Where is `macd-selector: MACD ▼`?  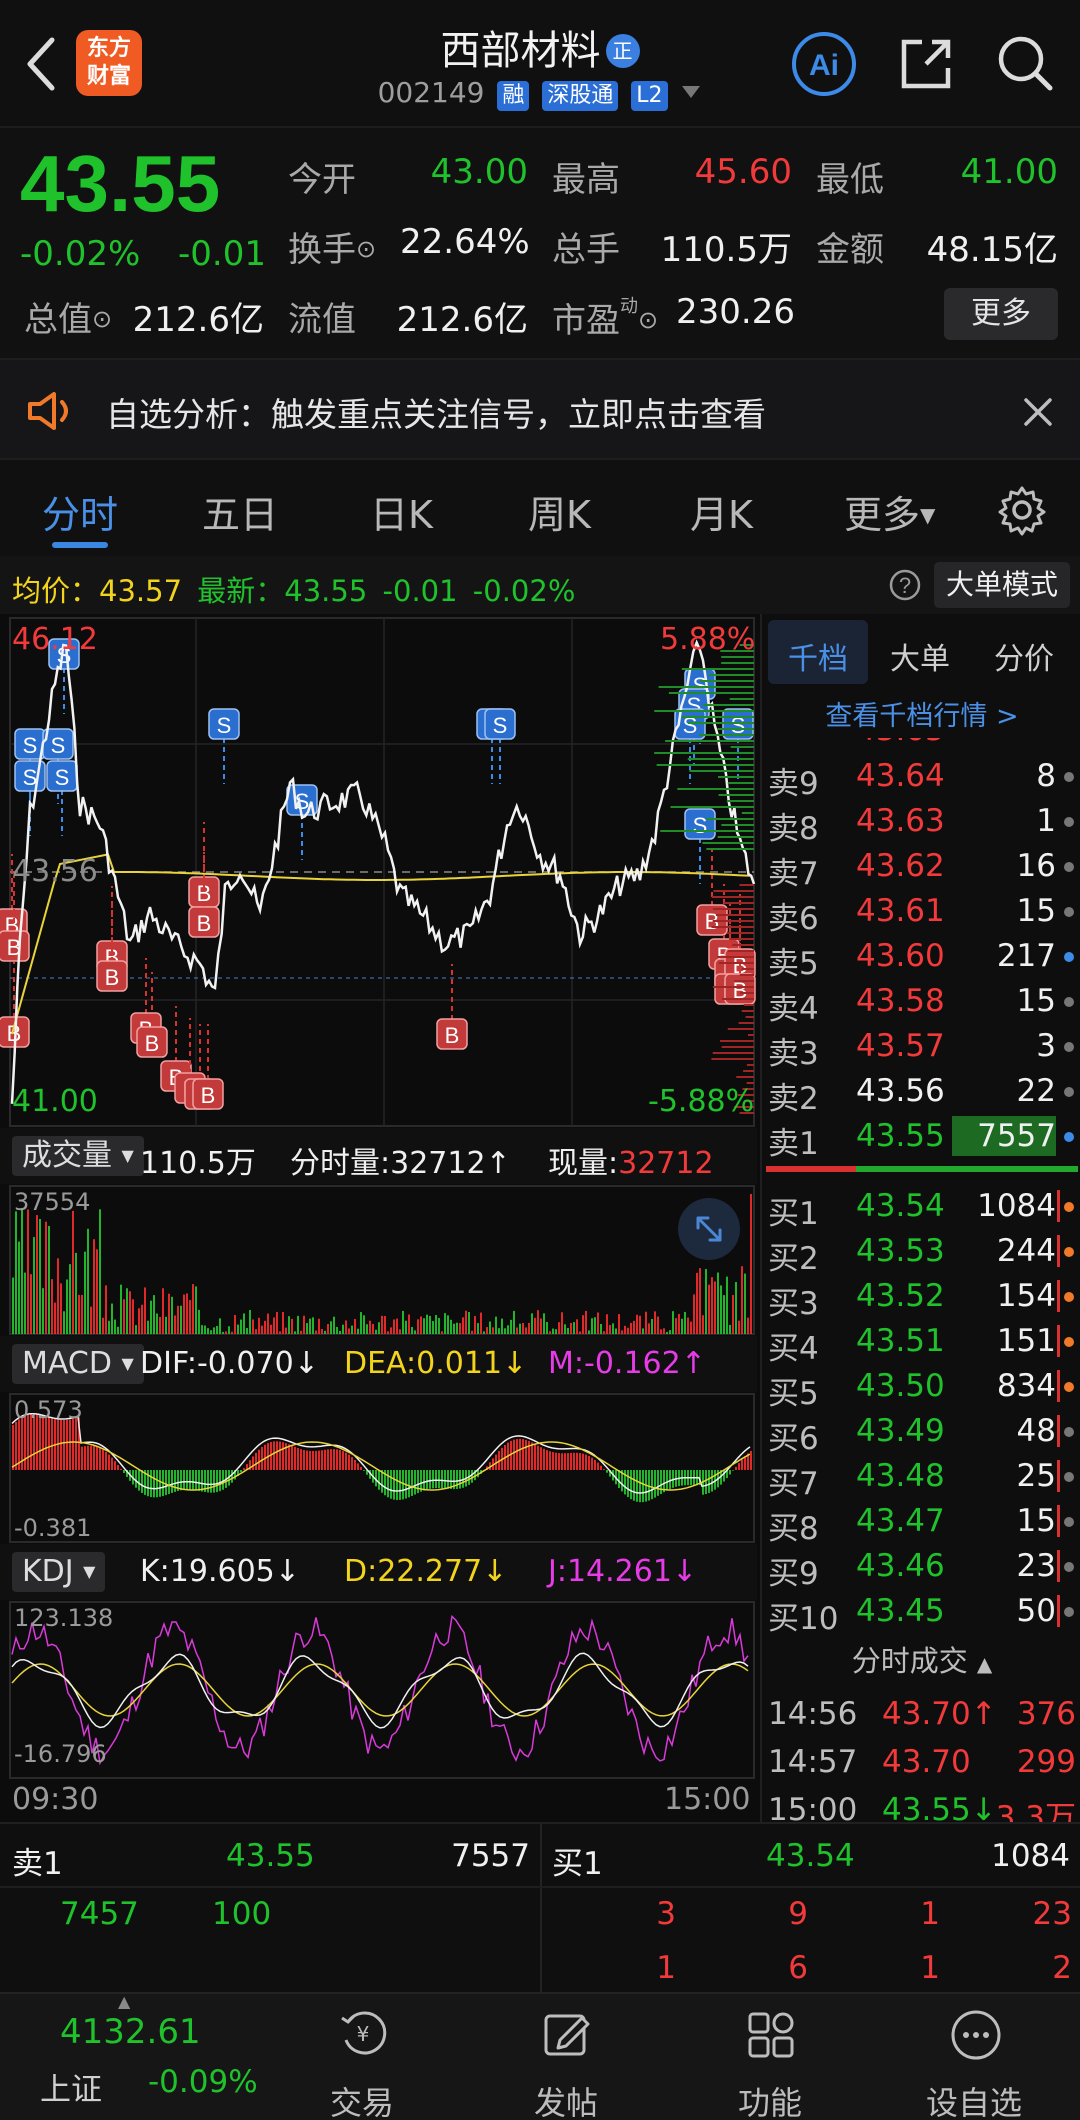
macd-selector: MACD ▼ is located at coordinates (78, 1364).